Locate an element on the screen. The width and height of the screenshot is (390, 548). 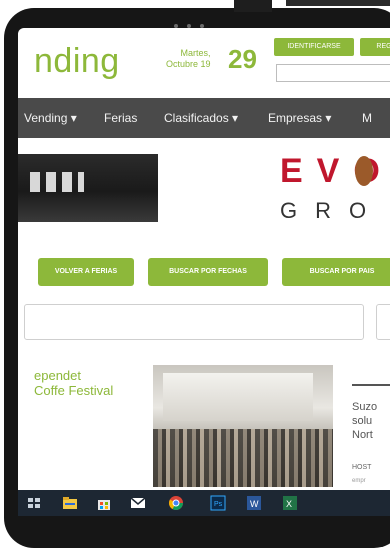
windows-taskbar: Ps W X is located at coordinates (204, 503).